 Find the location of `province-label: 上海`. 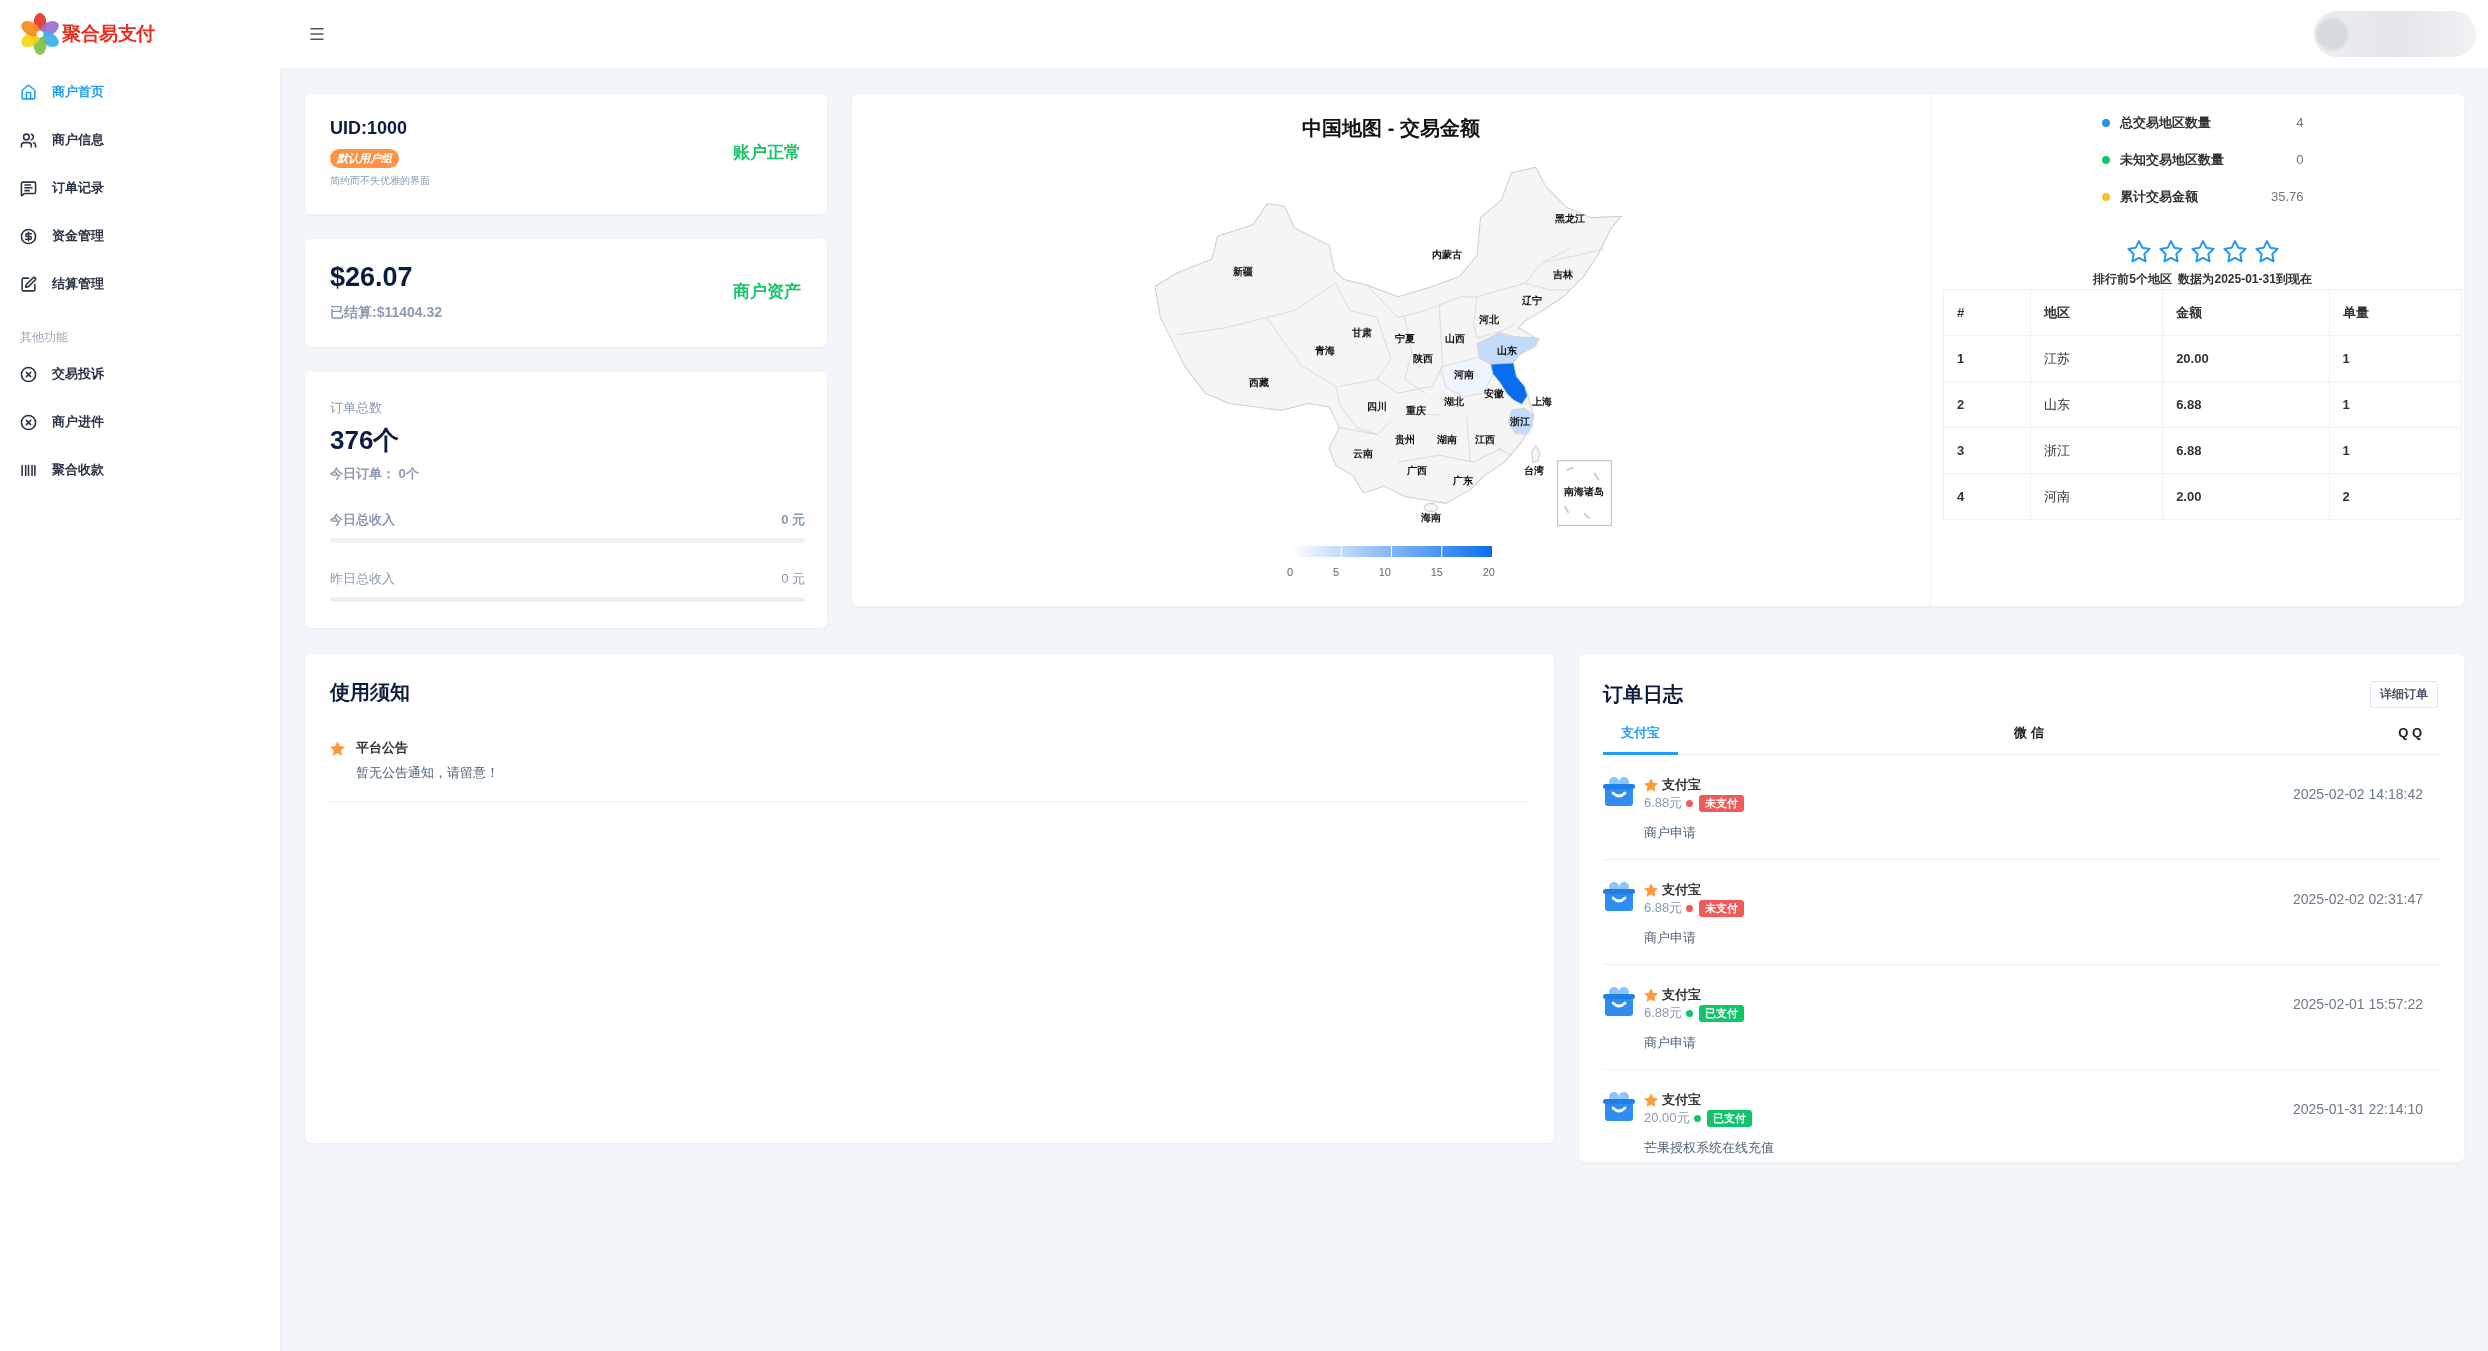

province-label: 上海 is located at coordinates (1542, 401).